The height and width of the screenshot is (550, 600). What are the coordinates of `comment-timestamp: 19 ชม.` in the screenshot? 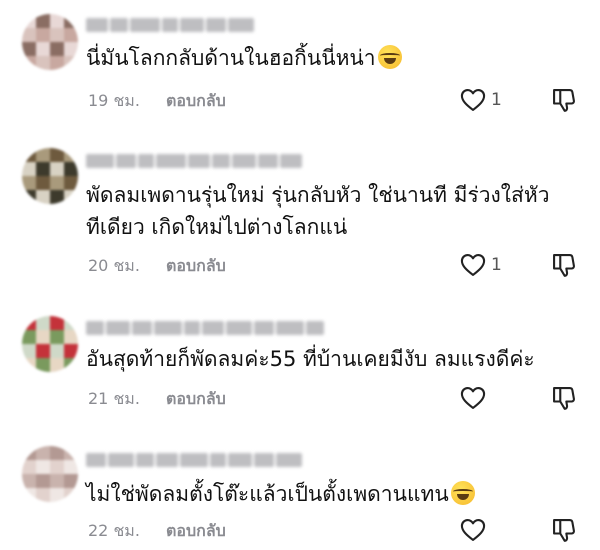 It's located at (114, 100).